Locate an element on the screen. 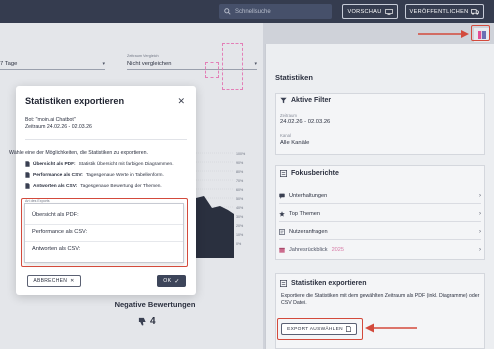  focus-item-label: Unterhaltungen is located at coordinates (308, 195).